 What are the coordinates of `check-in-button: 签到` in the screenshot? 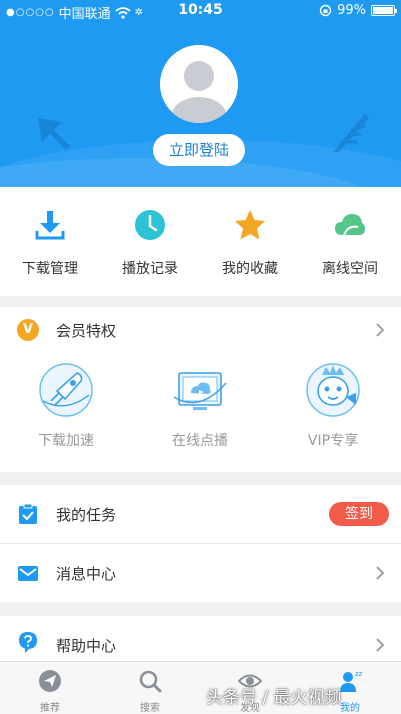 It's located at (359, 514).